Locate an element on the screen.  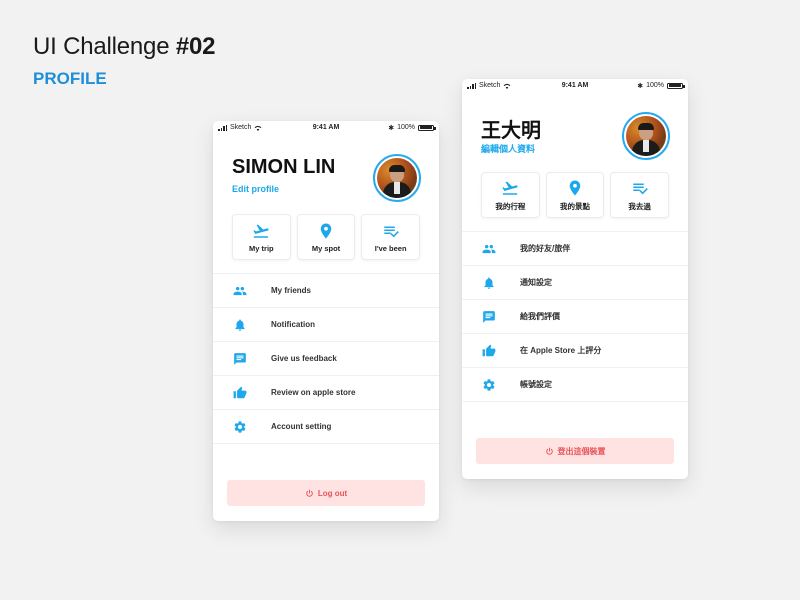
quick-actions: 我的行程 我的景點 我去過 is located at coordinates (575, 195).